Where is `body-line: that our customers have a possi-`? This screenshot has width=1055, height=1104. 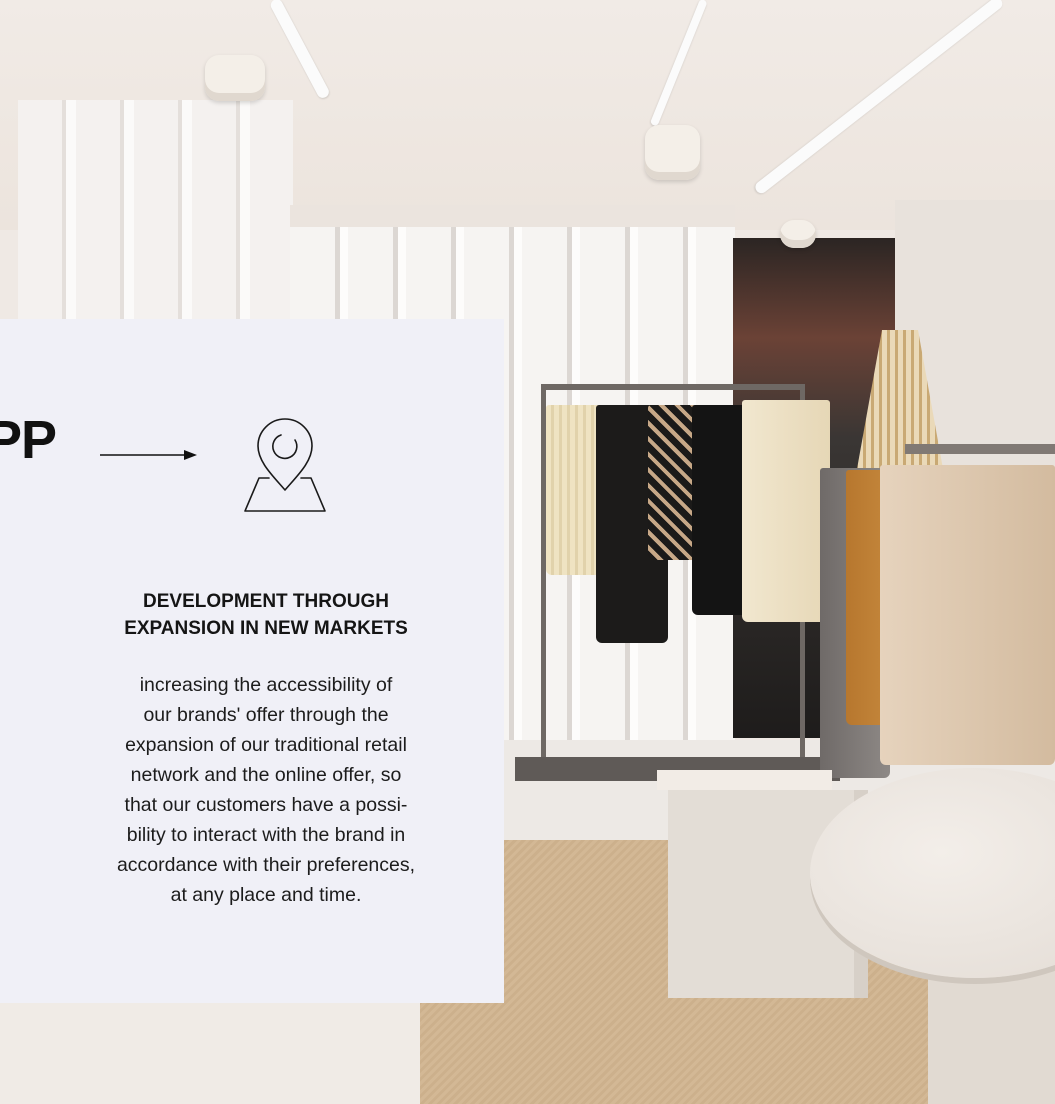
body-line: that our customers have a possi- is located at coordinates (266, 805).